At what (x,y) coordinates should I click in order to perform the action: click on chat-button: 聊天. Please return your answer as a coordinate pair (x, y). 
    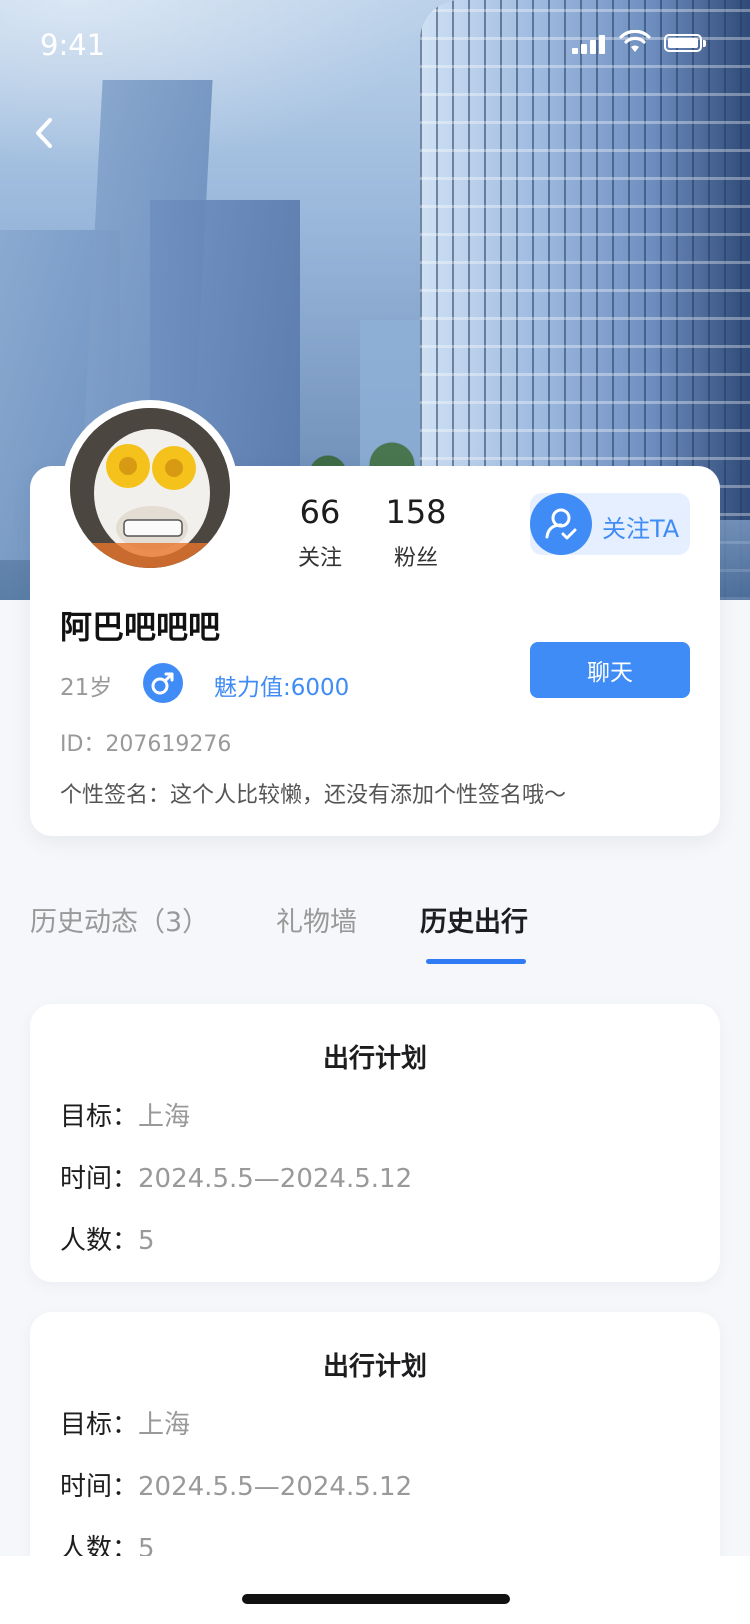
    Looking at the image, I should click on (610, 670).